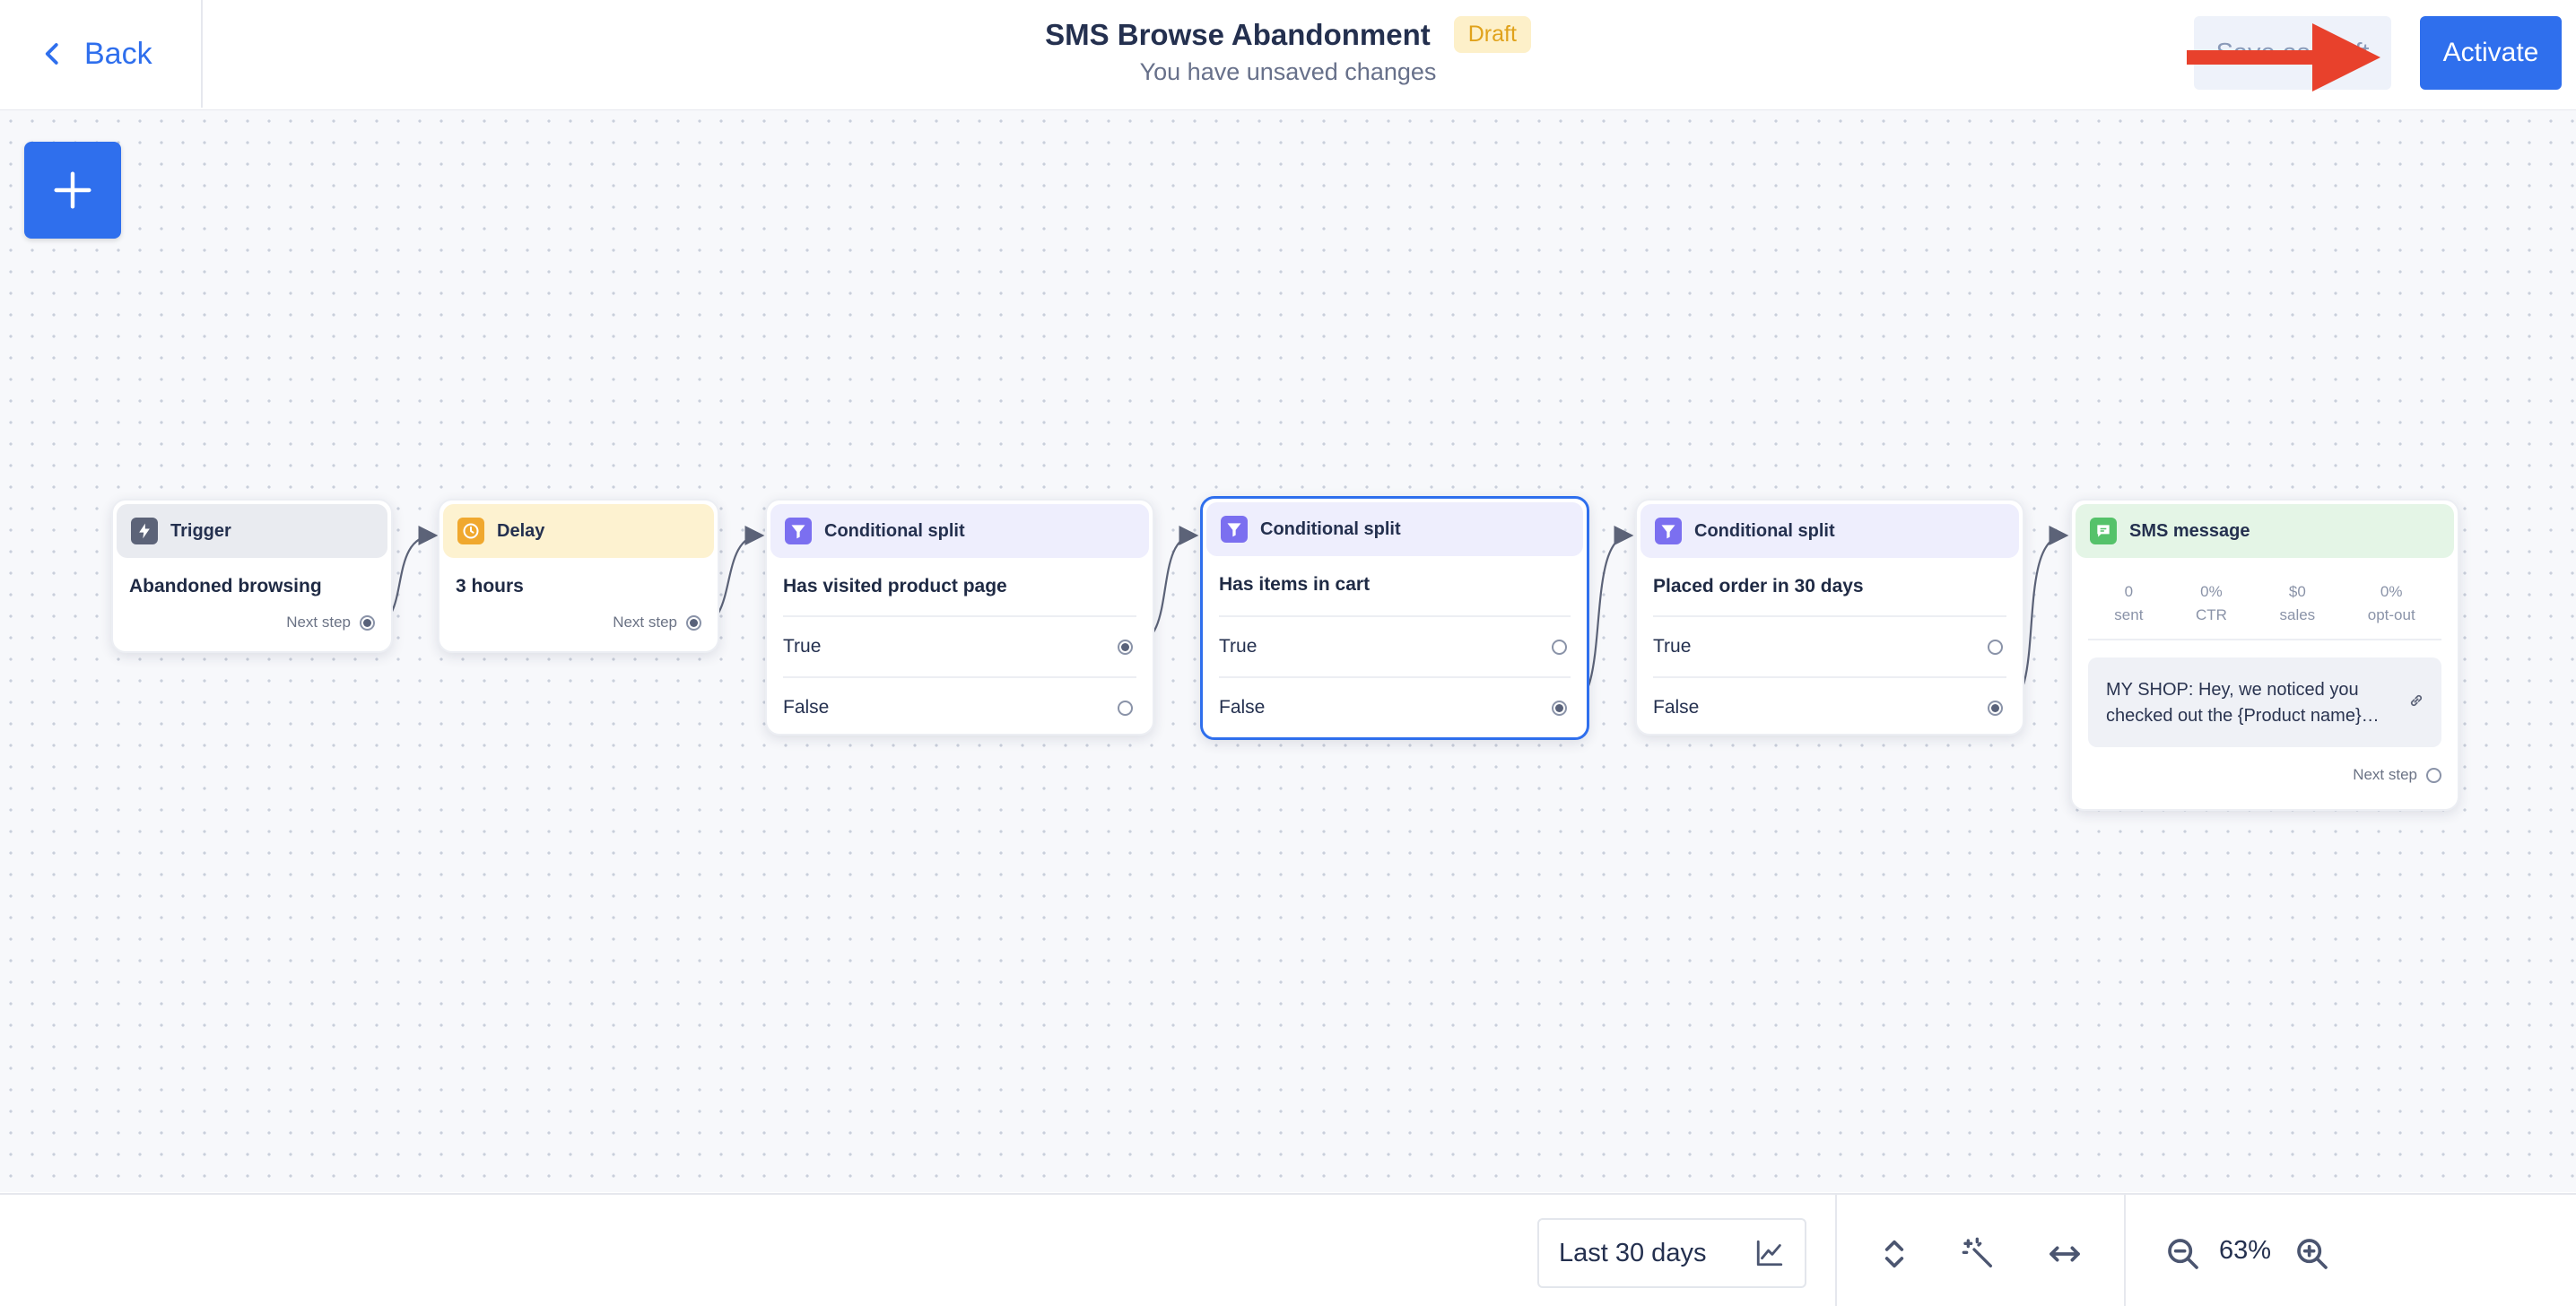 The image size is (2576, 1306). Describe the element at coordinates (2189, 530) in the screenshot. I see `node-type-label: SMS message` at that location.